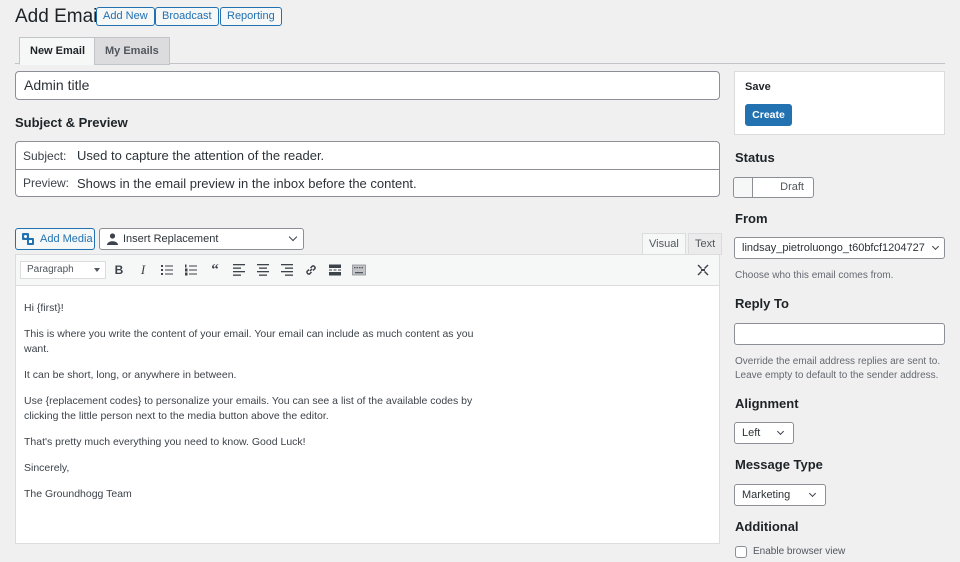 The height and width of the screenshot is (562, 960). Describe the element at coordinates (767, 526) in the screenshot. I see `additional-heading: Additional` at that location.